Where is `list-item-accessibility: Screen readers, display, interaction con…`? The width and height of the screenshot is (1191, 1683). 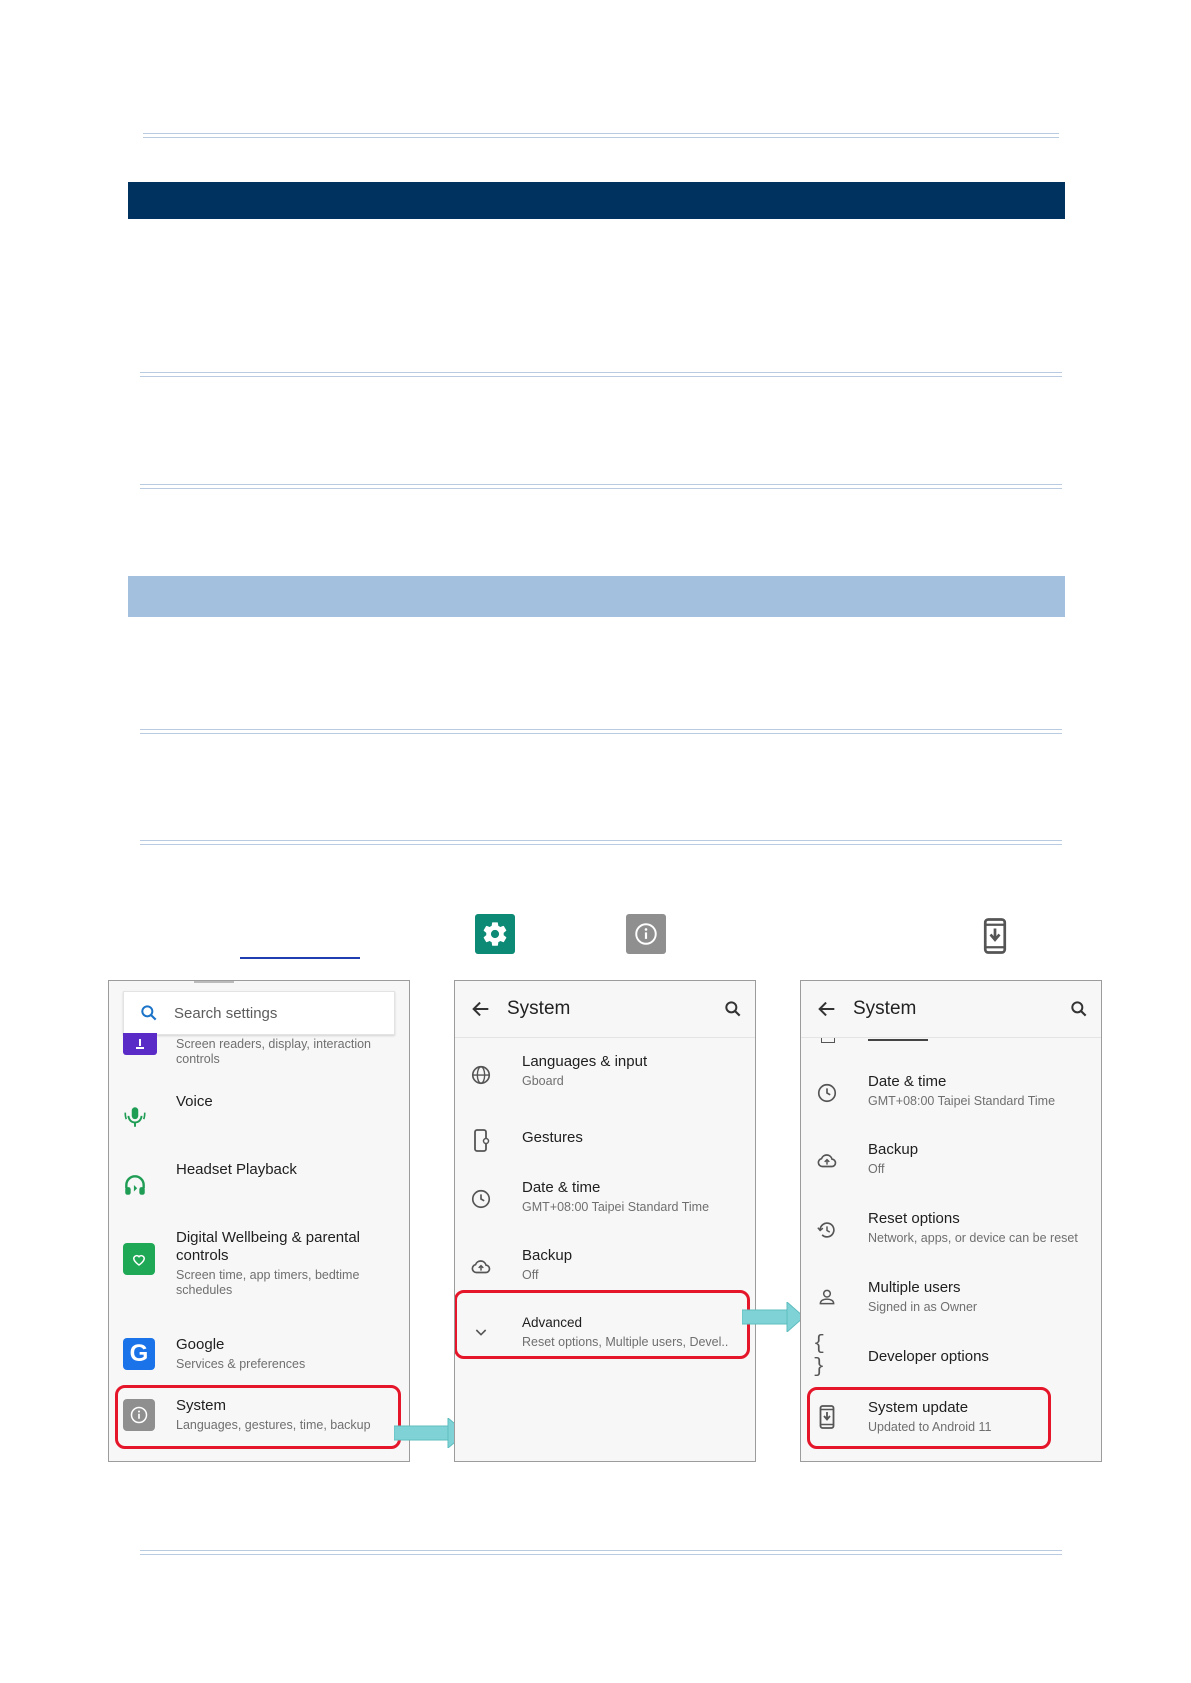 list-item-accessibility: Screen readers, display, interaction con… is located at coordinates (259, 1058).